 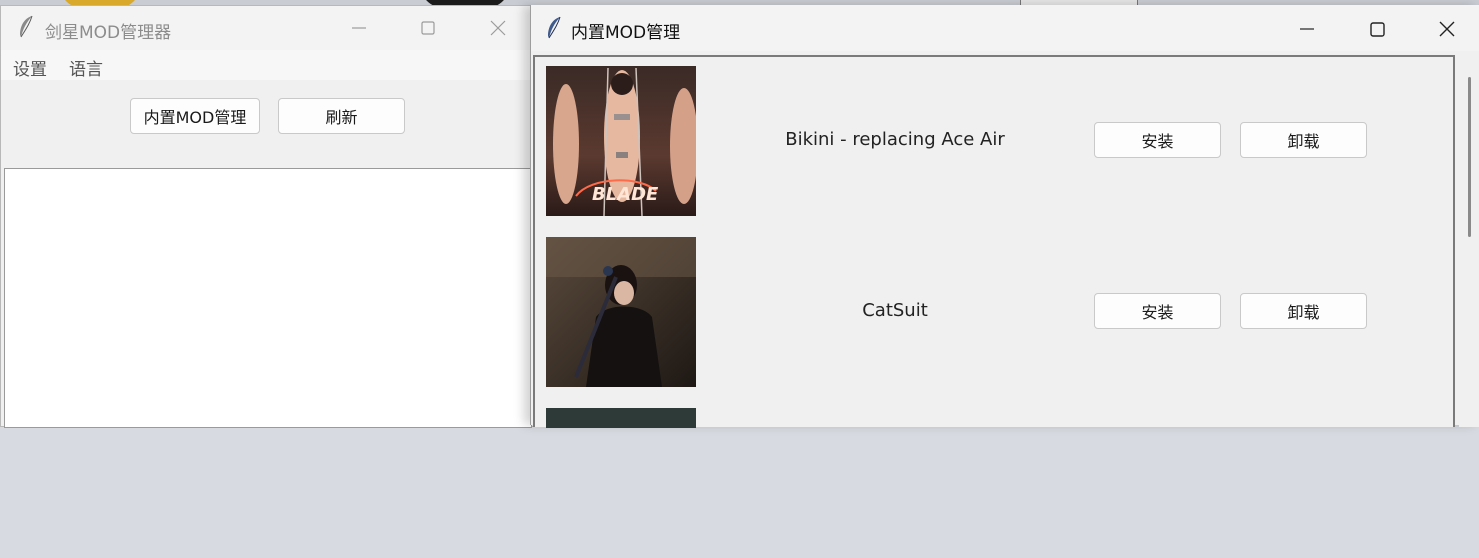 I want to click on toolbar: 内置MOD管理 刷新, so click(x=268, y=125).